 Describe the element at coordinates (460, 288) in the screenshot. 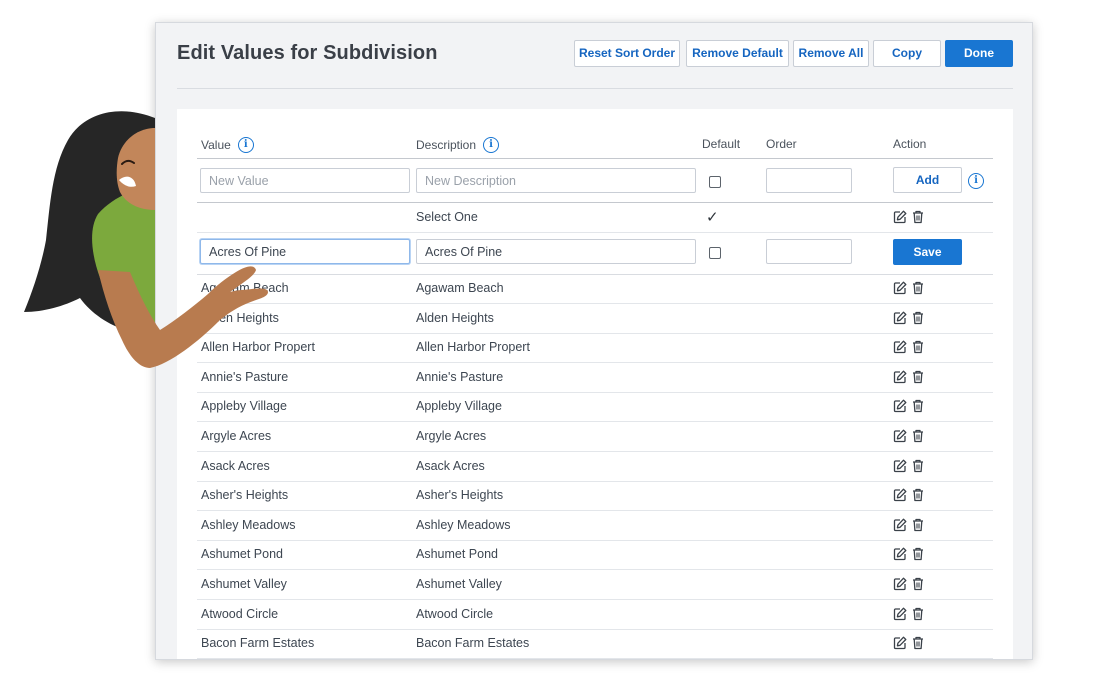

I see `row-description: Agawam Beach` at that location.